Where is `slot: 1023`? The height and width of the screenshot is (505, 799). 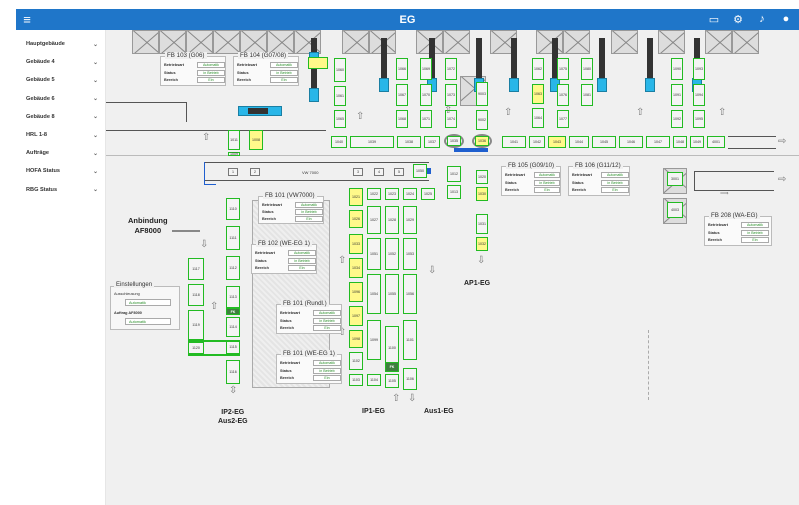 slot: 1023 is located at coordinates (392, 194).